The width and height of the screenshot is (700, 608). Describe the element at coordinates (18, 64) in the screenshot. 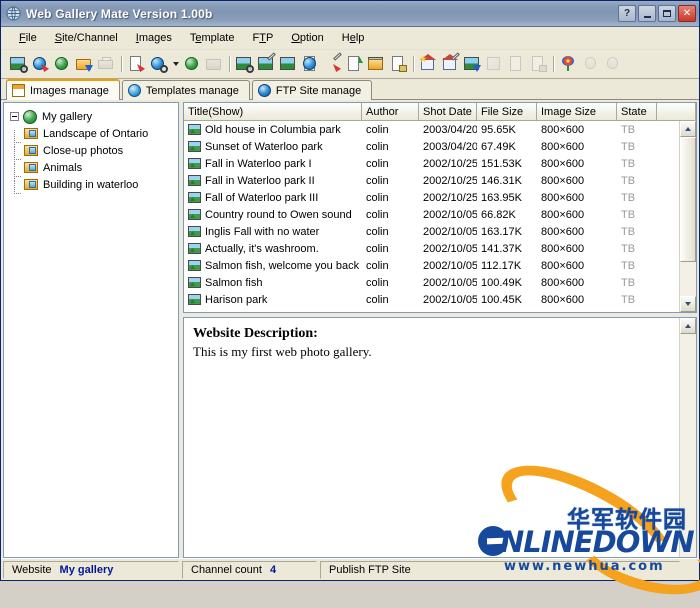

I see `new-site-icon` at that location.